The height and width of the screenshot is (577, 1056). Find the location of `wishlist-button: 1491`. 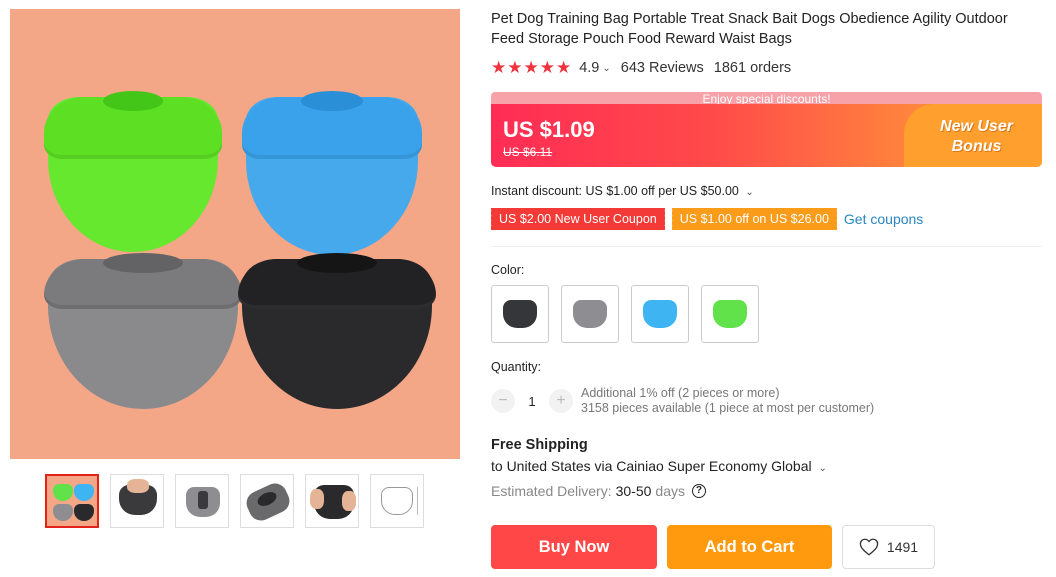

wishlist-button: 1491 is located at coordinates (888, 547).